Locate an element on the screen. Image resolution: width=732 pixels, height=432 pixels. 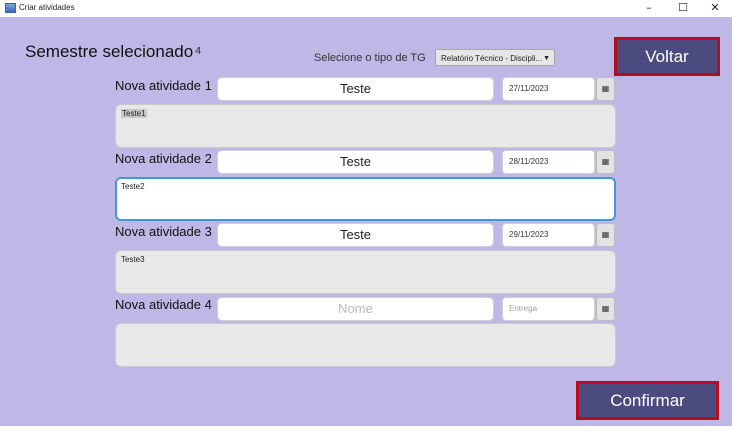
activity-3-description: Teste3 is located at coordinates (365, 272).